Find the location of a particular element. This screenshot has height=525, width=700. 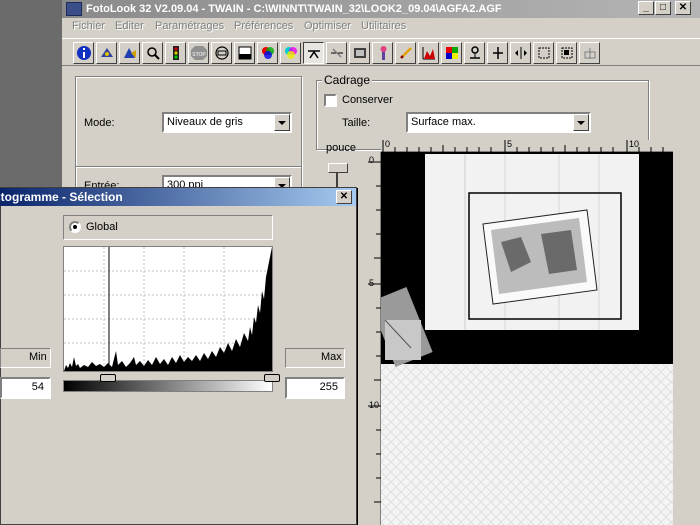

density-icon is located at coordinates (244, 53).